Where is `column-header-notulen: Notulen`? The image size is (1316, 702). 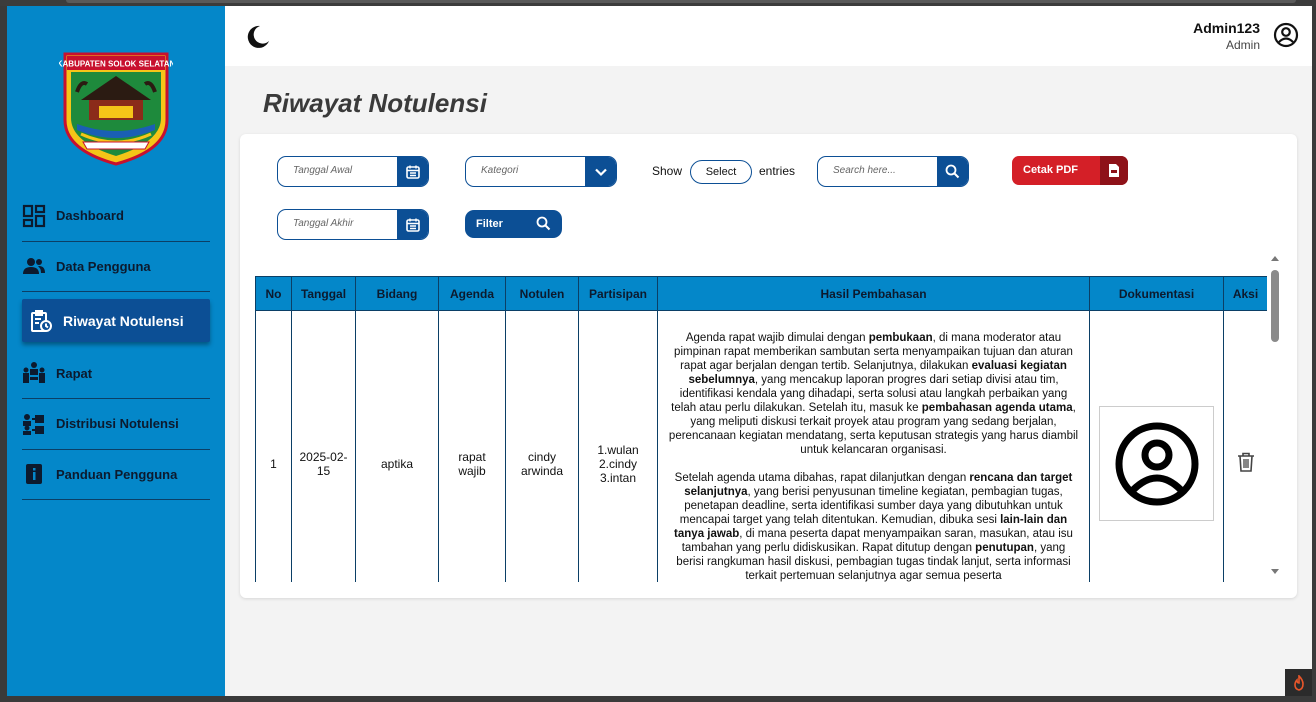 column-header-notulen: Notulen is located at coordinates (542, 293).